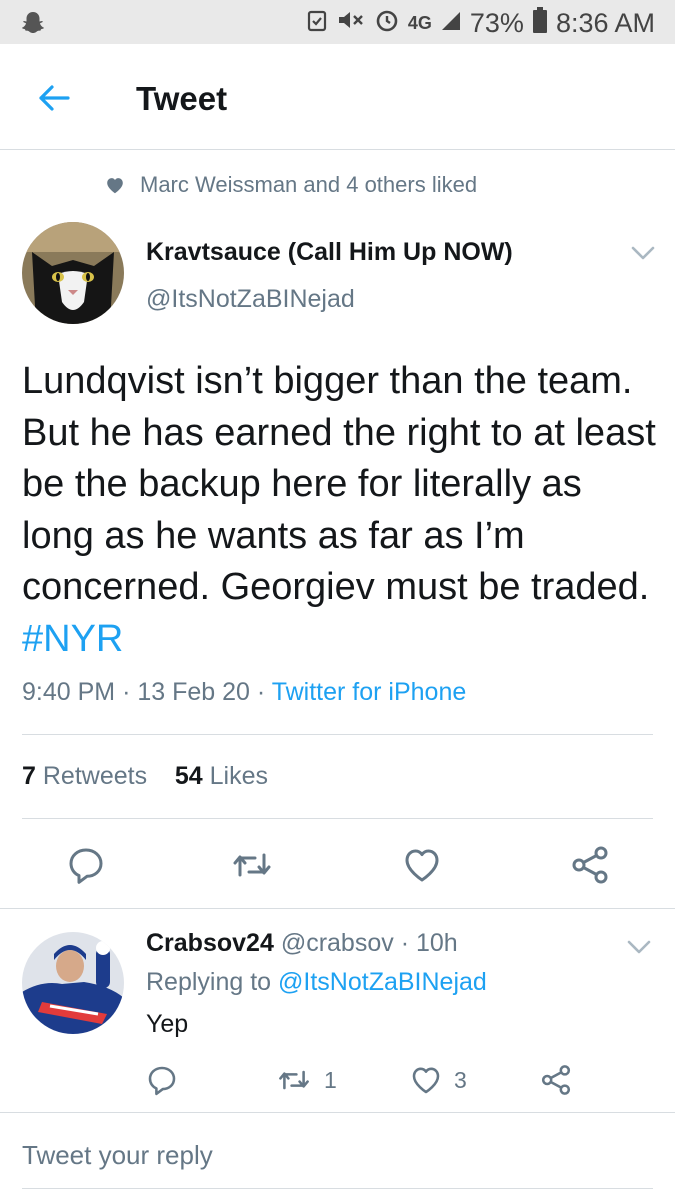  I want to click on tweet-date: 13 Feb 20, so click(193, 692).